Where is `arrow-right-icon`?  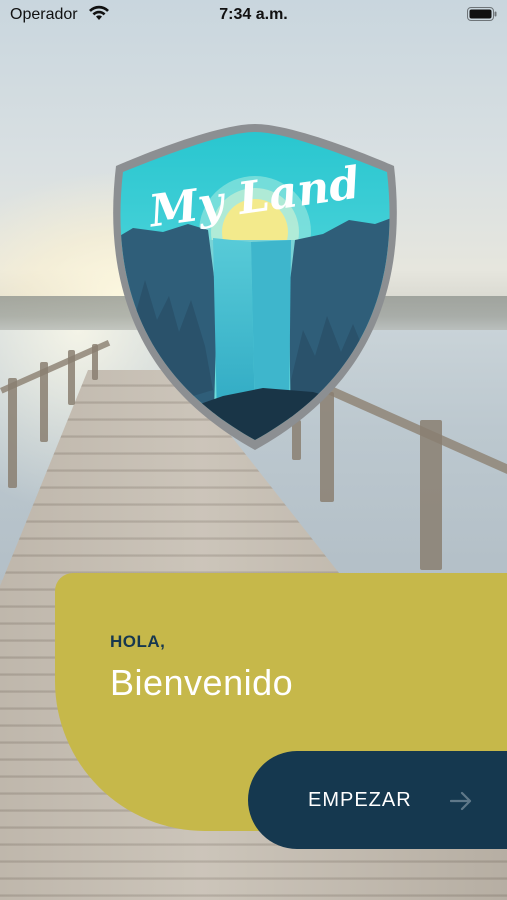 arrow-right-icon is located at coordinates (461, 801).